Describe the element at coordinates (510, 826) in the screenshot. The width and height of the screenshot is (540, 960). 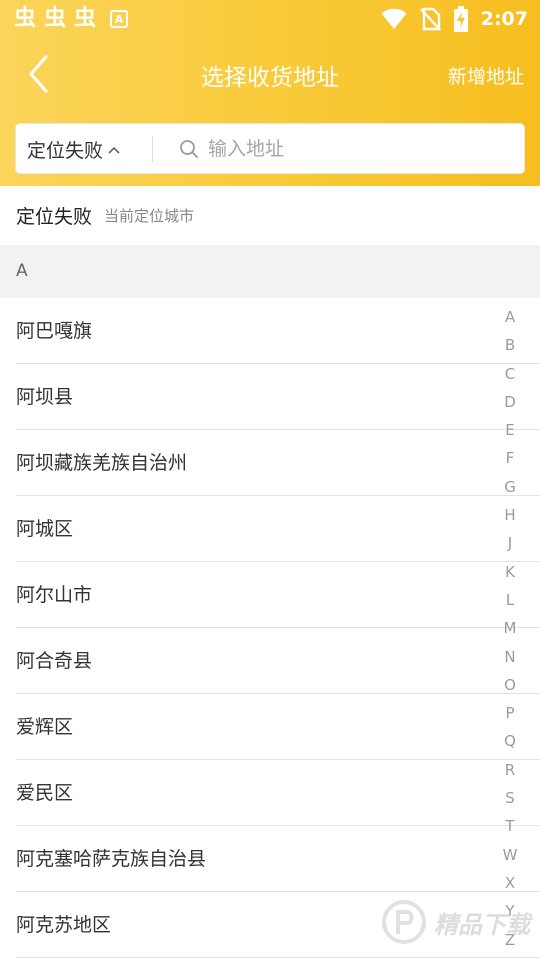
I see `index-letter: T` at that location.